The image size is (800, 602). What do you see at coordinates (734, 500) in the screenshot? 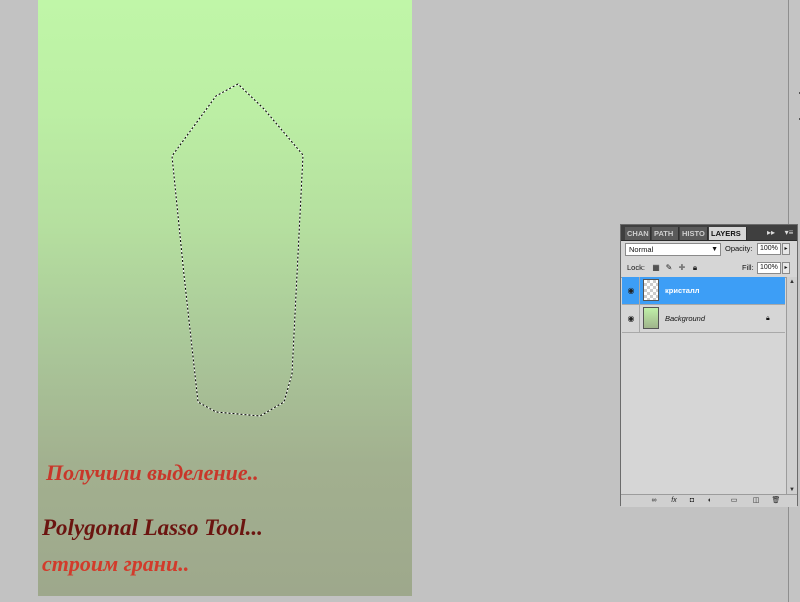
I see `group-folder-icon: ▭` at bounding box center [734, 500].